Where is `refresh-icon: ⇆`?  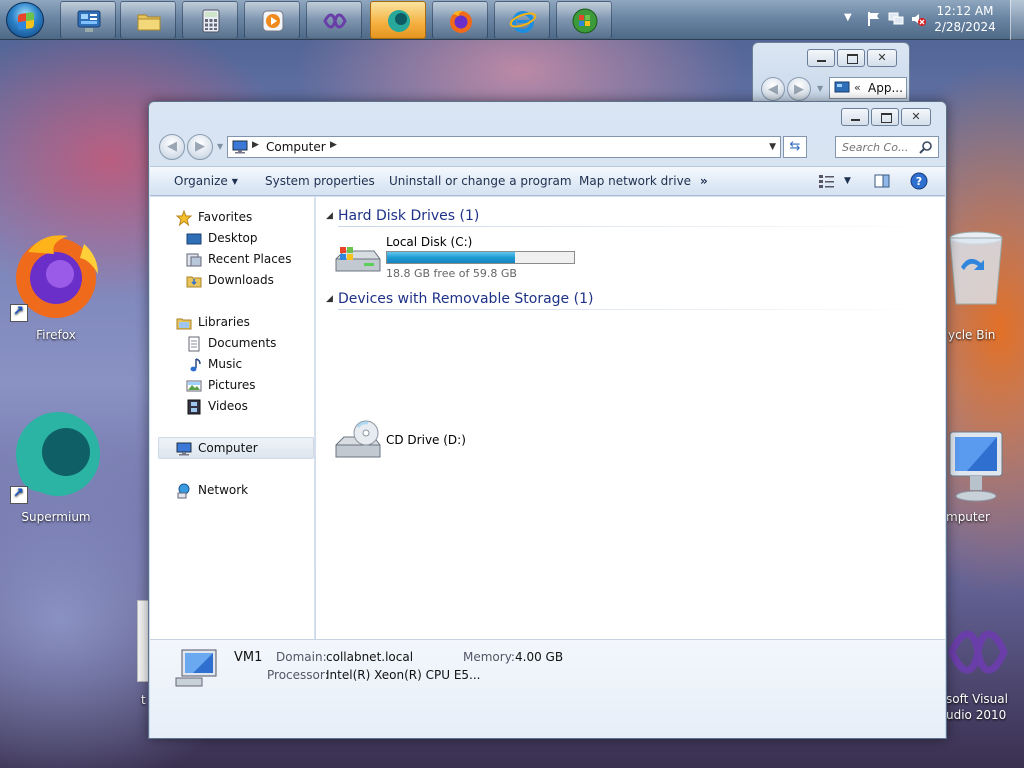 refresh-icon: ⇆ is located at coordinates (795, 146).